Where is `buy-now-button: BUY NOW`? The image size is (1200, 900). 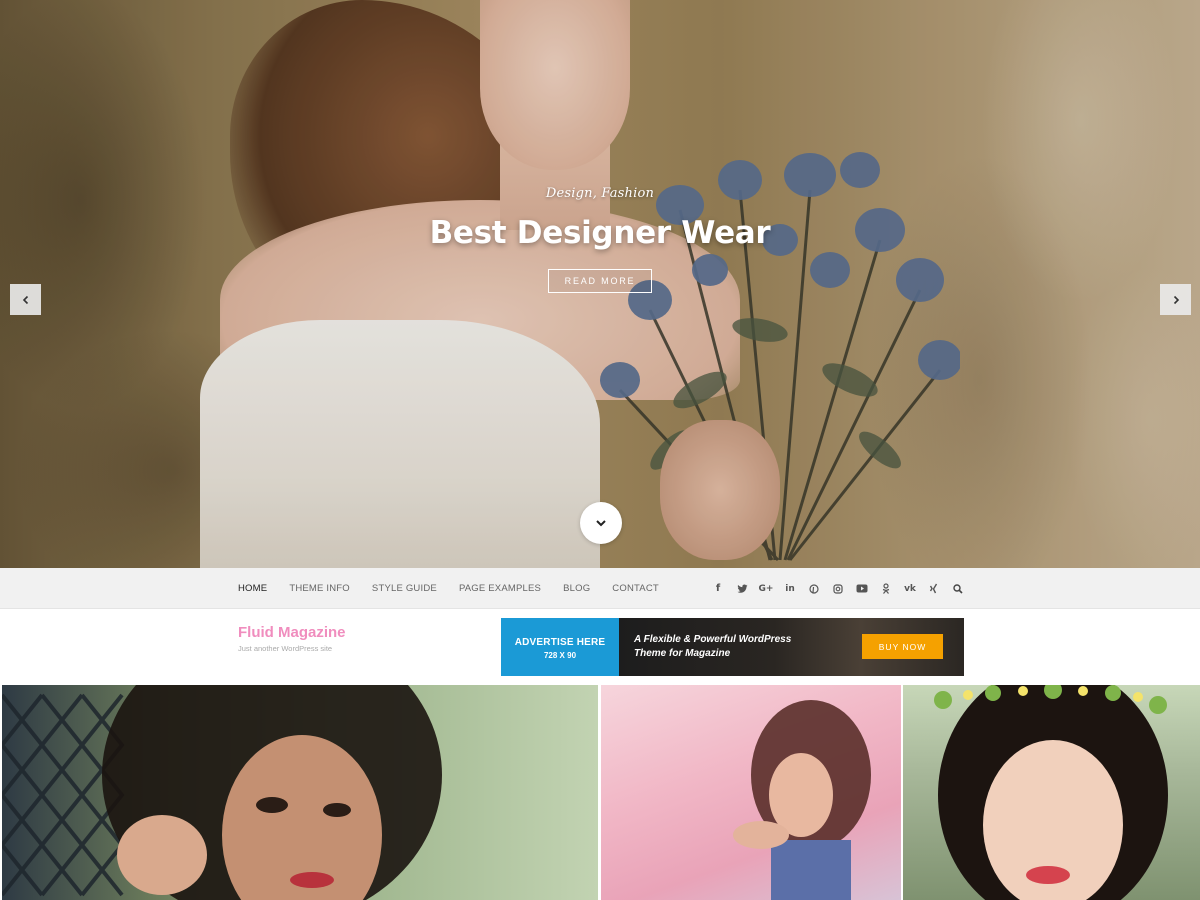 buy-now-button: BUY NOW is located at coordinates (902, 646).